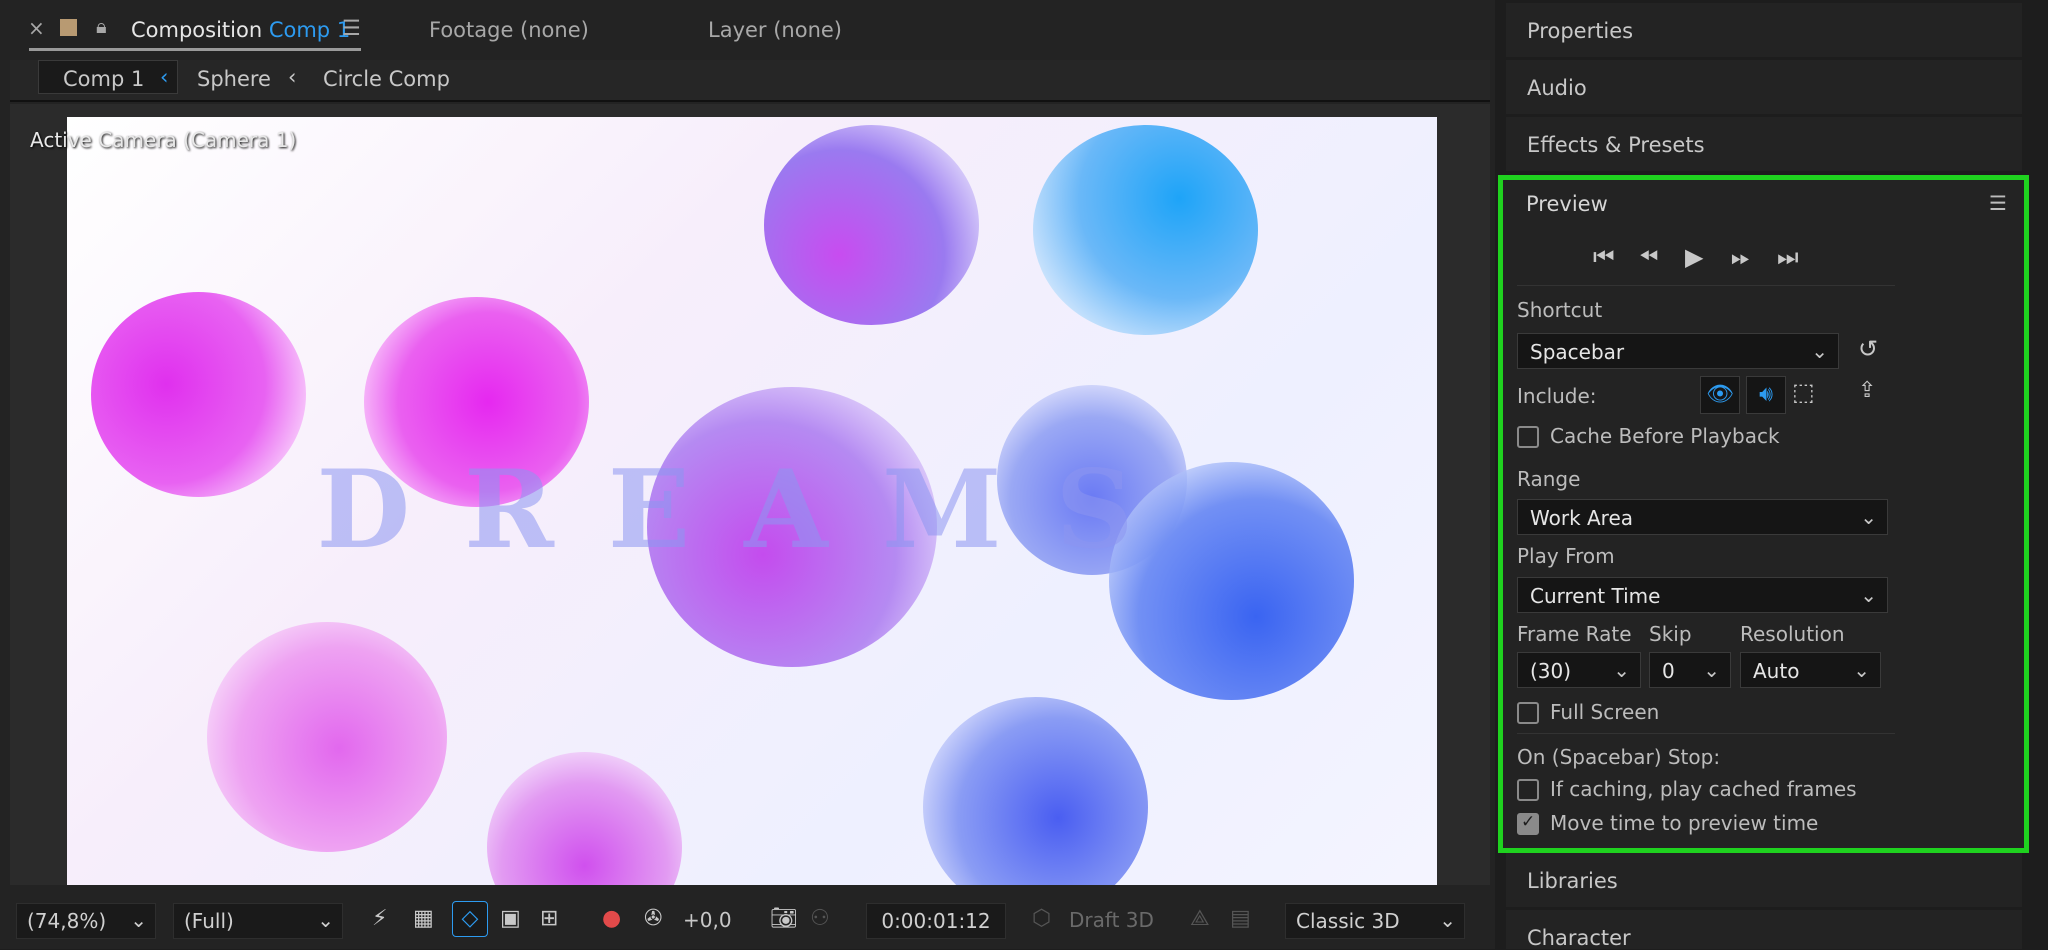 The image size is (2048, 950). I want to click on previous-frame-icon: ⏪︎, so click(1648, 257).